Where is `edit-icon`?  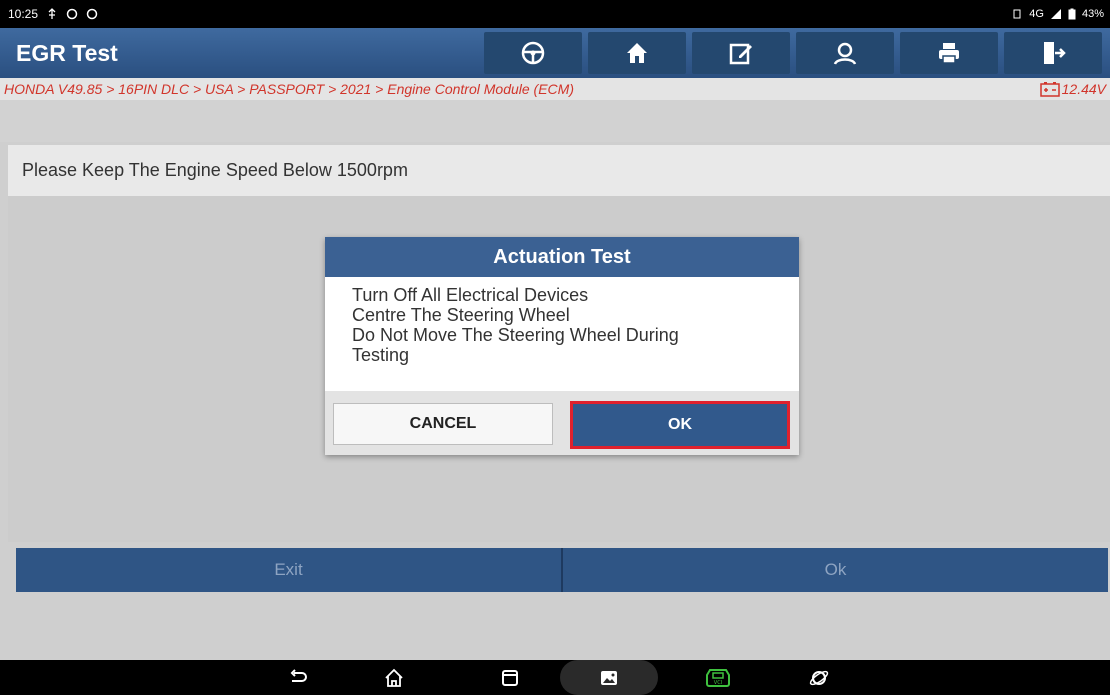
edit-icon is located at coordinates (741, 53).